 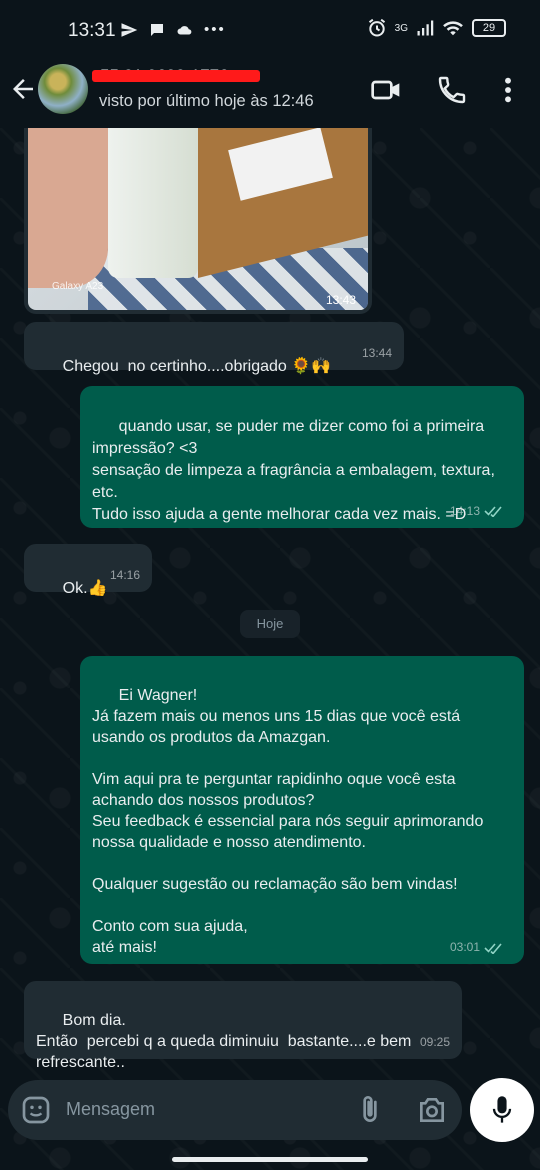 What do you see at coordinates (432, 1110) in the screenshot?
I see `camera-icon` at bounding box center [432, 1110].